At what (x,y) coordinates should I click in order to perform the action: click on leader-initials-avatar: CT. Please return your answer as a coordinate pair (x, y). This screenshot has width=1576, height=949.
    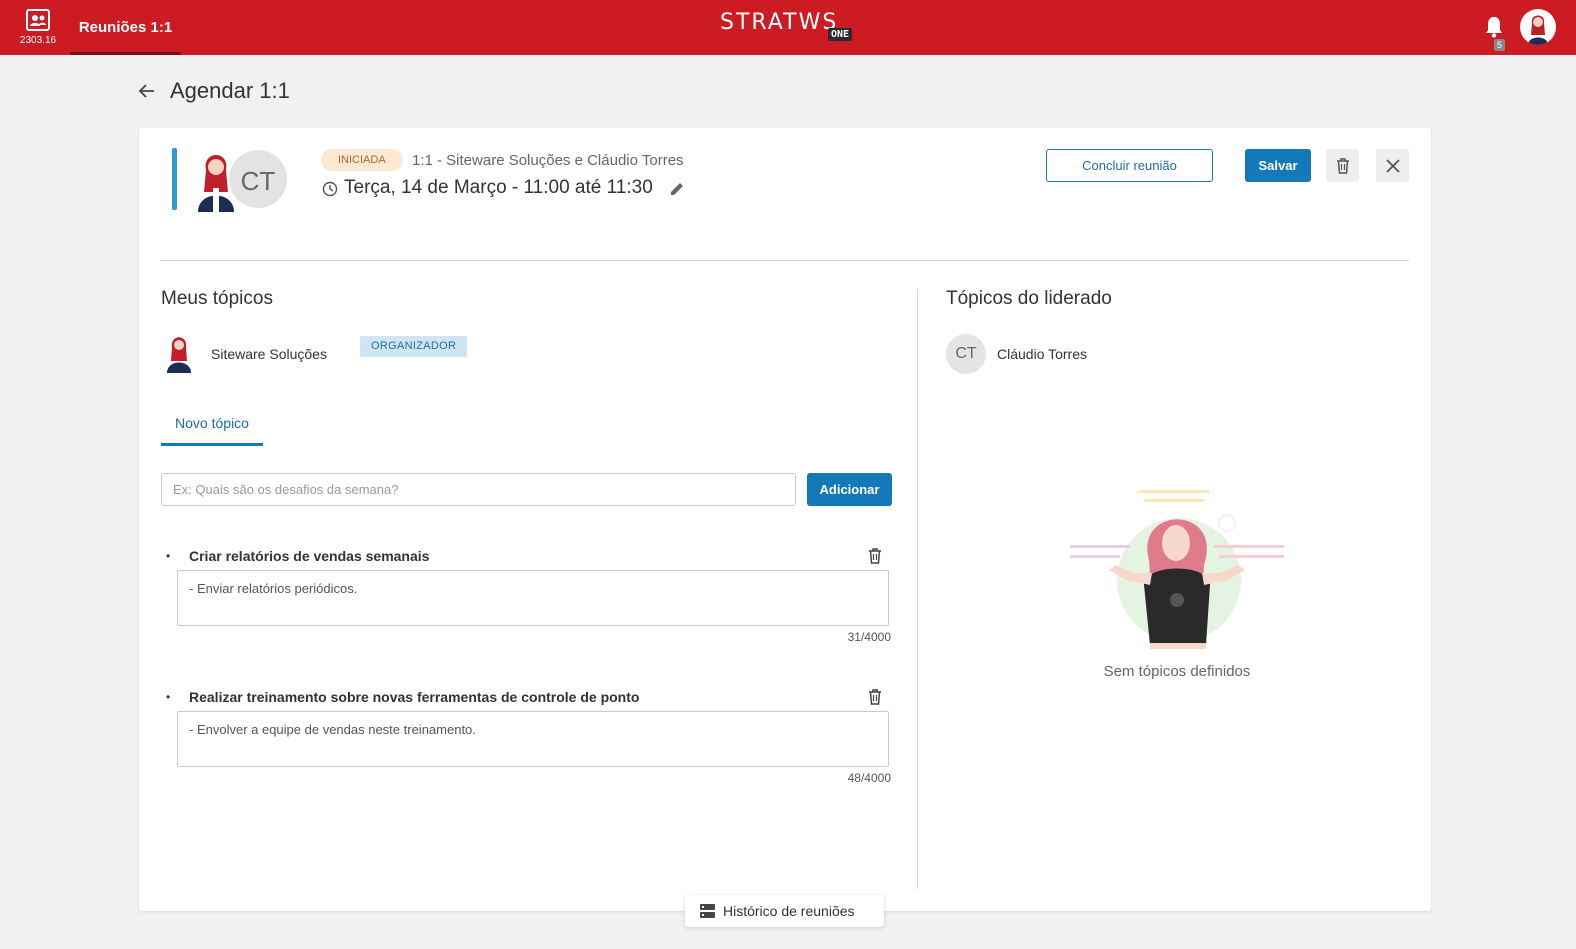
    Looking at the image, I should click on (258, 179).